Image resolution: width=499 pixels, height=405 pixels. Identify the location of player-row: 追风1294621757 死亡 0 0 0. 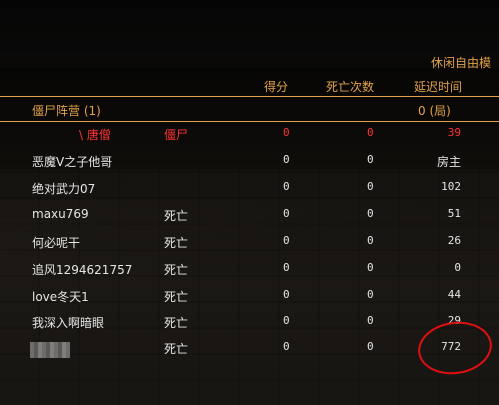
(249, 270).